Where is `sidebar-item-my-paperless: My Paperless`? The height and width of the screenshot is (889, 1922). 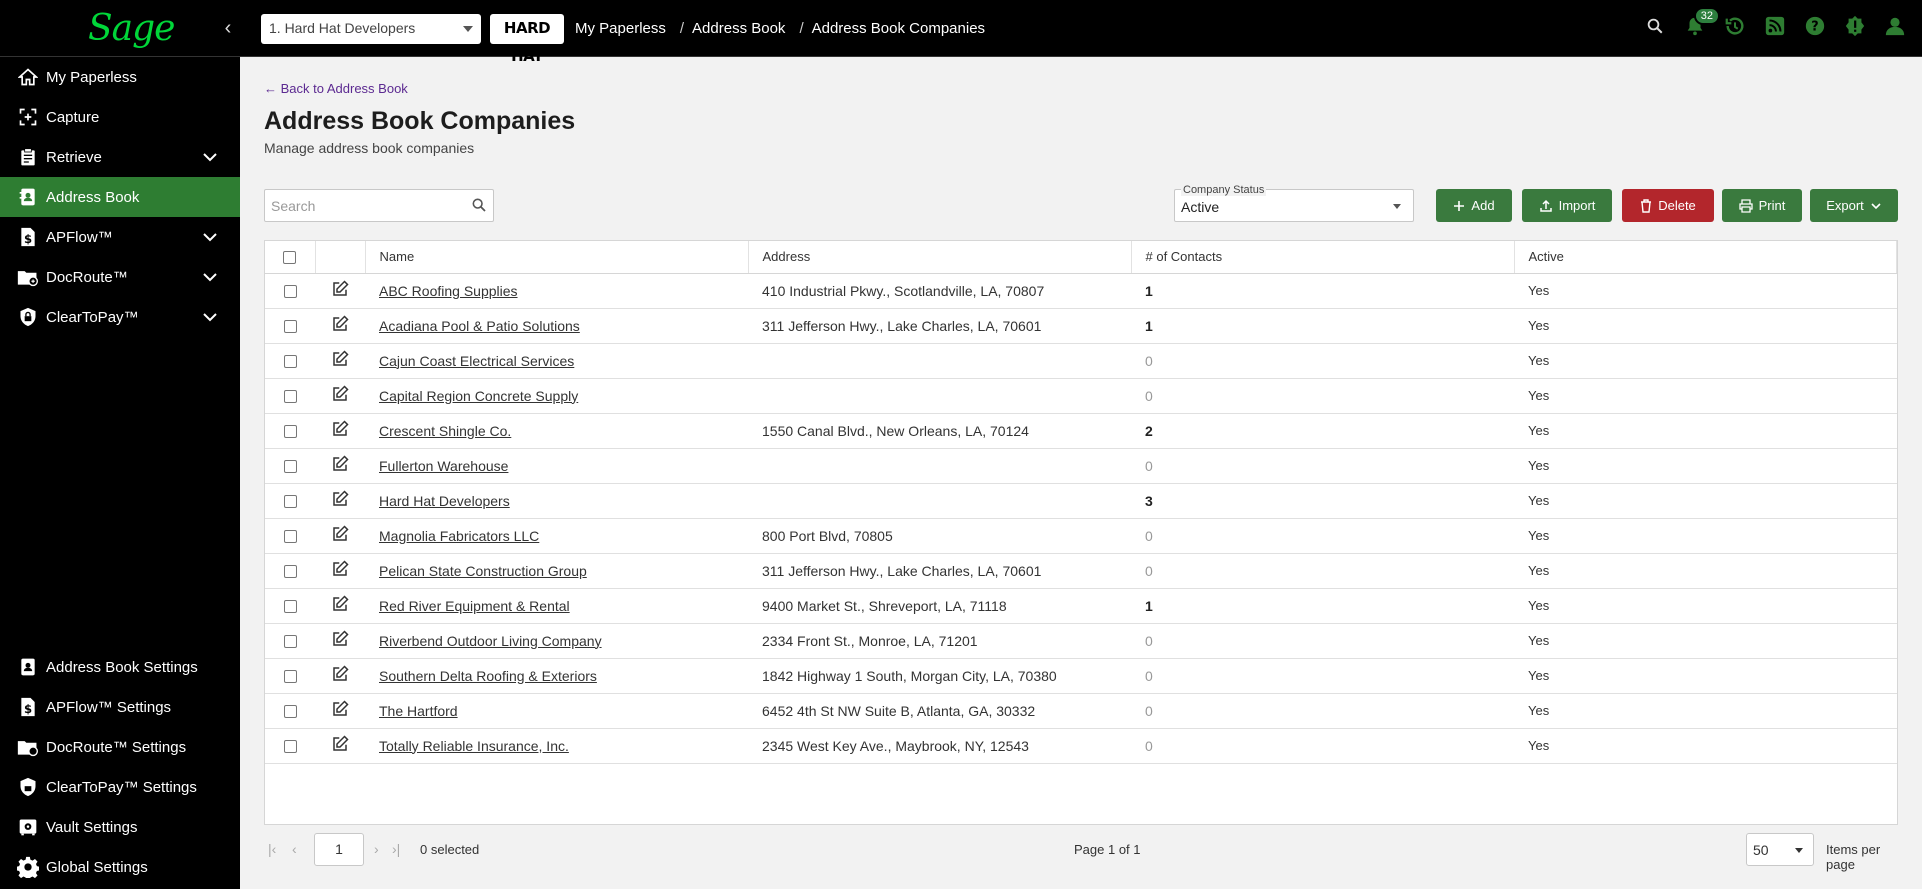
sidebar-item-my-paperless: My Paperless is located at coordinates (120, 77).